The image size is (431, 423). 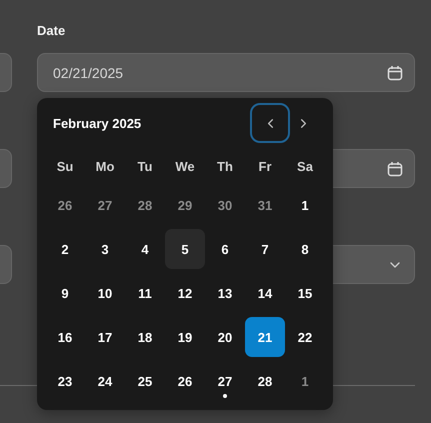 I want to click on day-cell: 8, so click(x=305, y=249).